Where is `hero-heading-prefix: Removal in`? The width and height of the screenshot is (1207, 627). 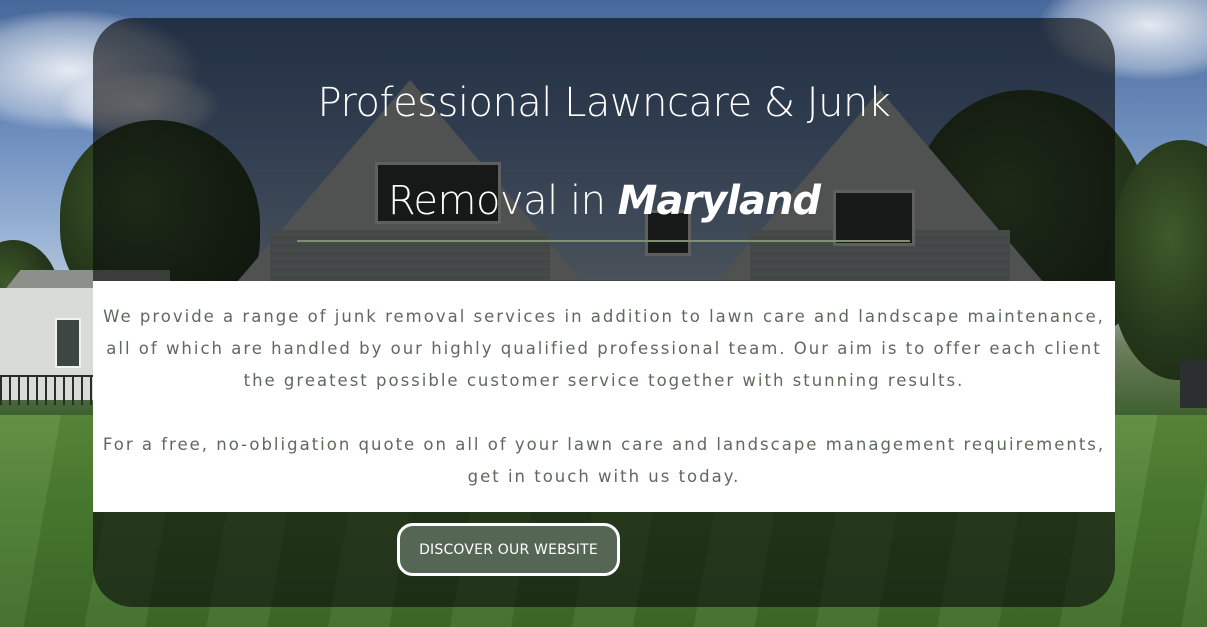 hero-heading-prefix: Removal in is located at coordinates (502, 201).